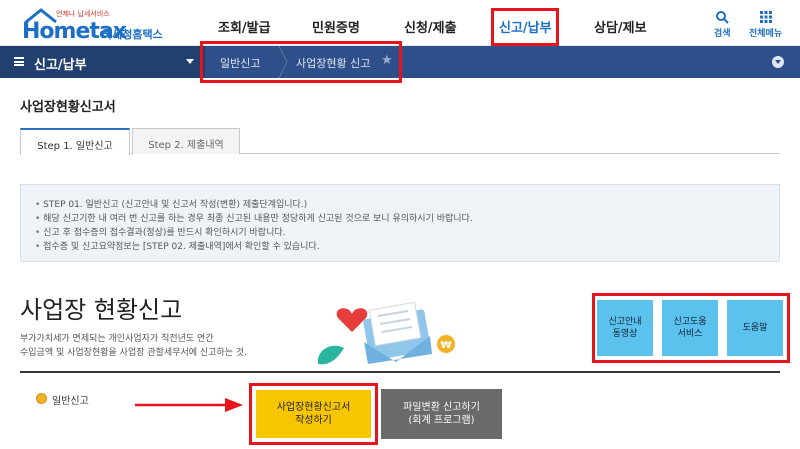 The width and height of the screenshot is (800, 449). What do you see at coordinates (102, 62) in the screenshot?
I see `section-selector: 신고/납부` at bounding box center [102, 62].